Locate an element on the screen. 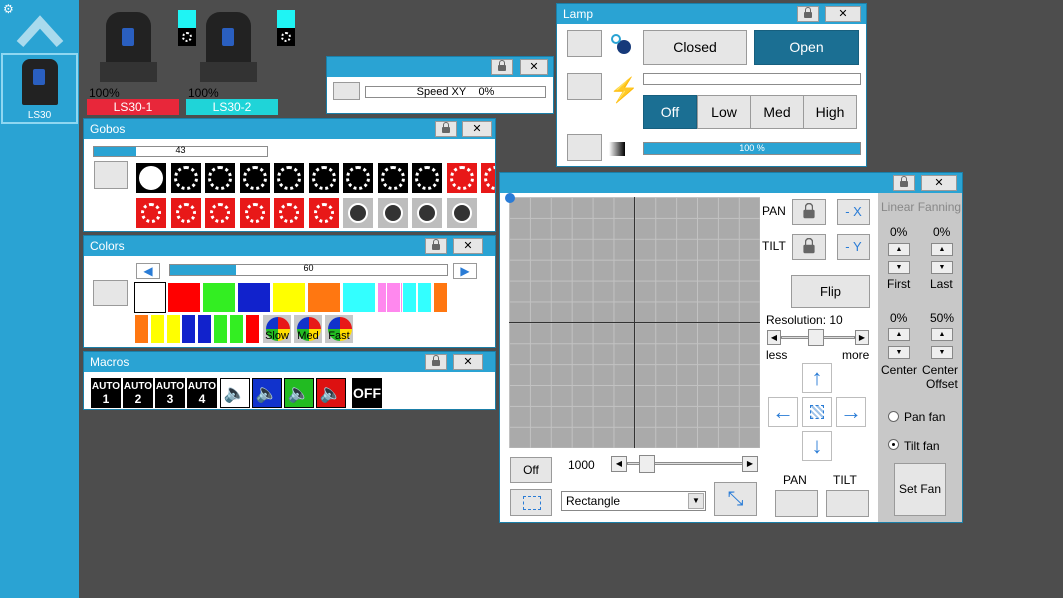 This screenshot has width=1063, height=598. color-wheel-slow: Slow is located at coordinates (277, 329).